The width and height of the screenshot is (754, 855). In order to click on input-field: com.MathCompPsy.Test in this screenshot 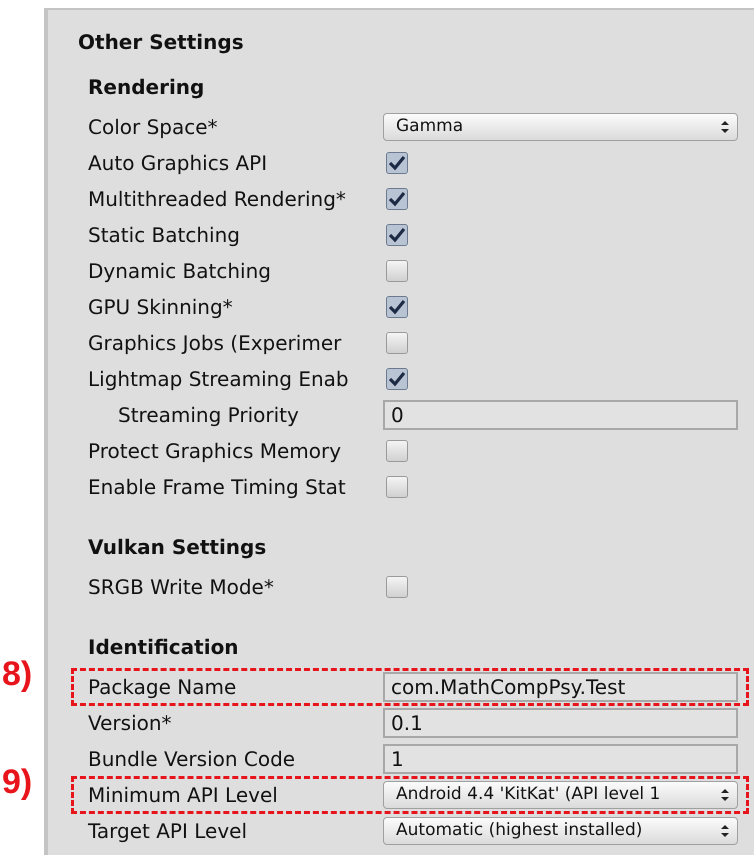, I will do `click(560, 687)`.